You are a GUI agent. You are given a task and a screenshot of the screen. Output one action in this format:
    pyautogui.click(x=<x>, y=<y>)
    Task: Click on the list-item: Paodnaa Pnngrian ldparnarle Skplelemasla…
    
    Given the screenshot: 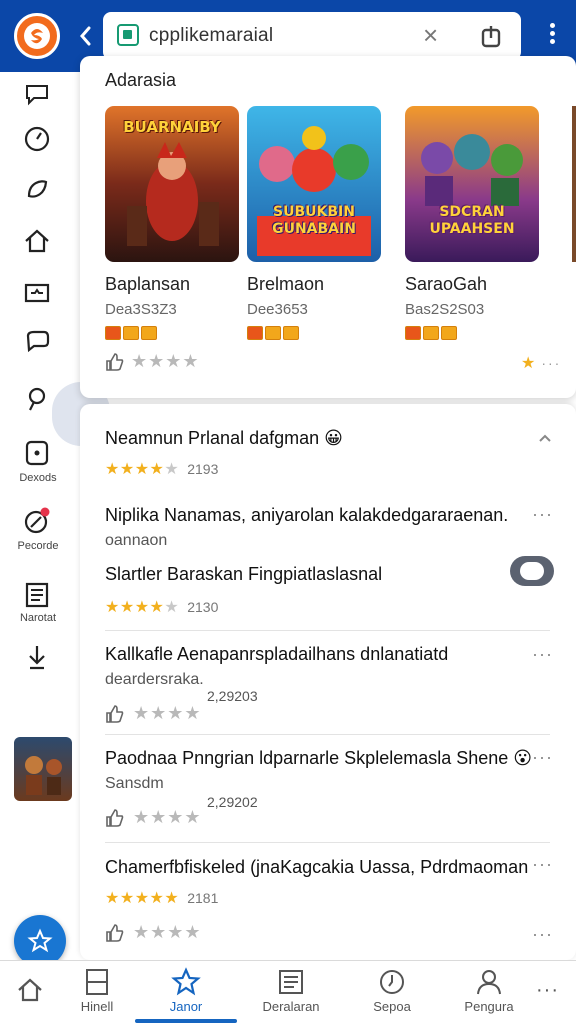 What is the action you would take?
    pyautogui.click(x=325, y=788)
    